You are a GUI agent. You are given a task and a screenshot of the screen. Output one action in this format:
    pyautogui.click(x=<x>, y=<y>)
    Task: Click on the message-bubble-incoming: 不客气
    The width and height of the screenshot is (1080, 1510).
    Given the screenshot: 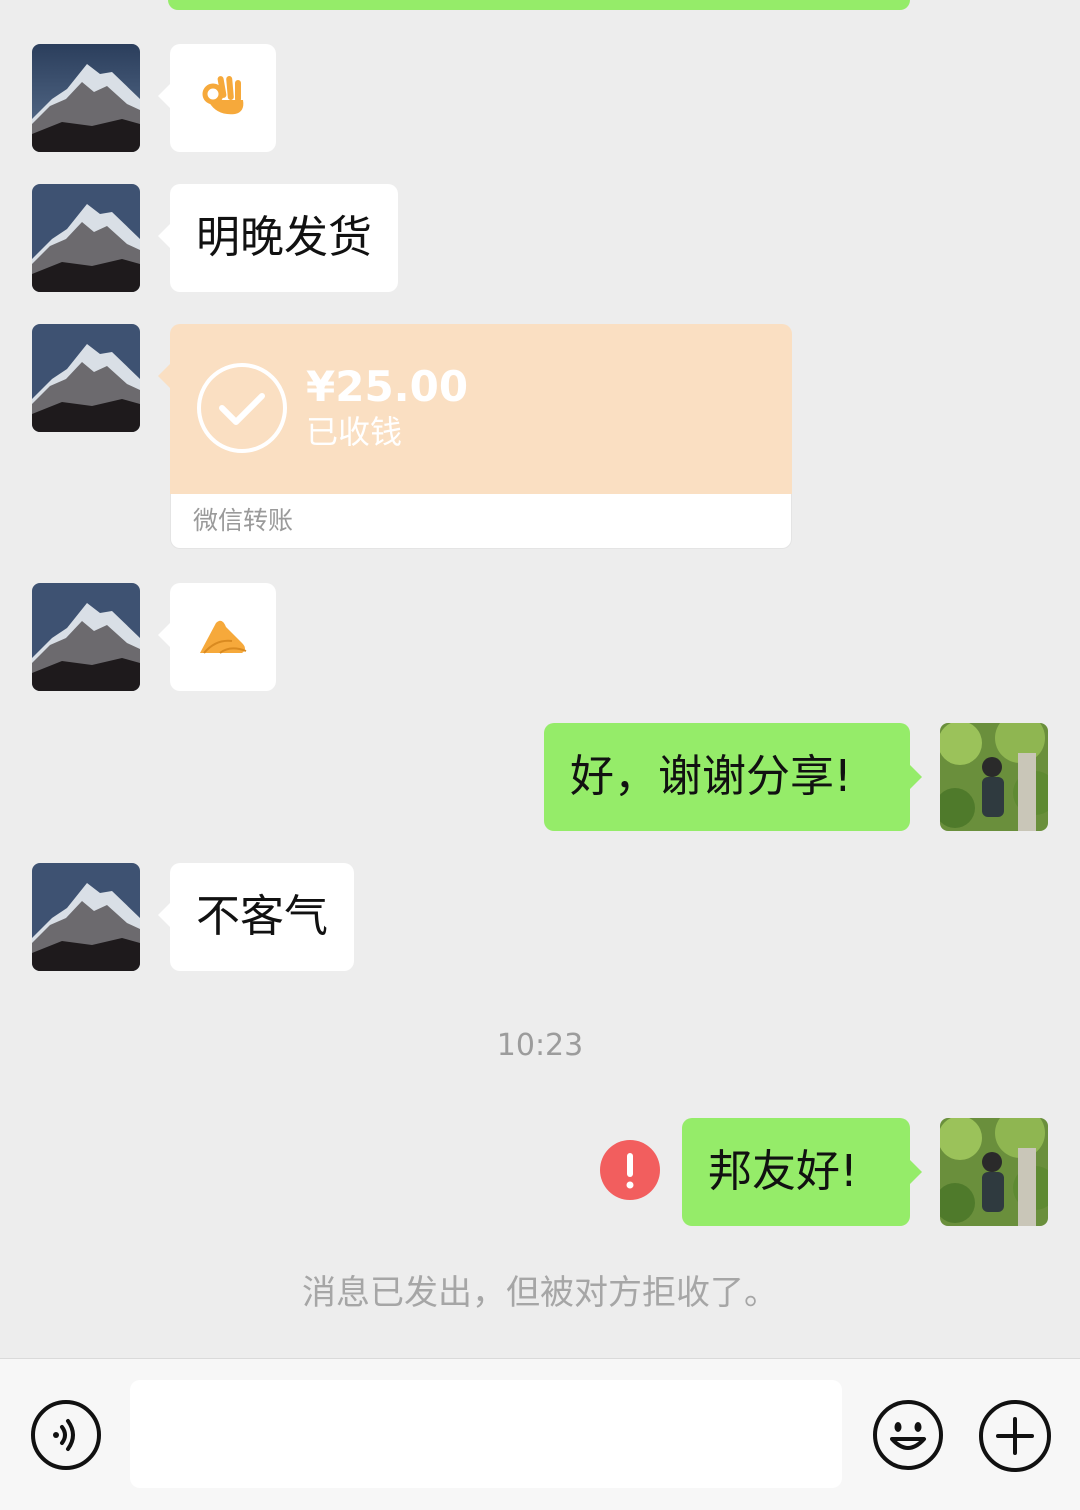 What is the action you would take?
    pyautogui.click(x=256, y=917)
    